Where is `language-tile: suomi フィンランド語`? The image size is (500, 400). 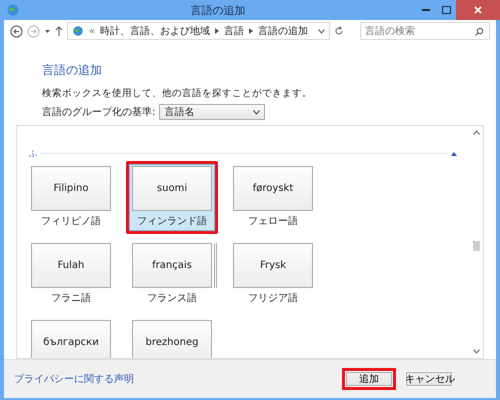
language-tile: suomi フィンランド語 is located at coordinates (172, 197).